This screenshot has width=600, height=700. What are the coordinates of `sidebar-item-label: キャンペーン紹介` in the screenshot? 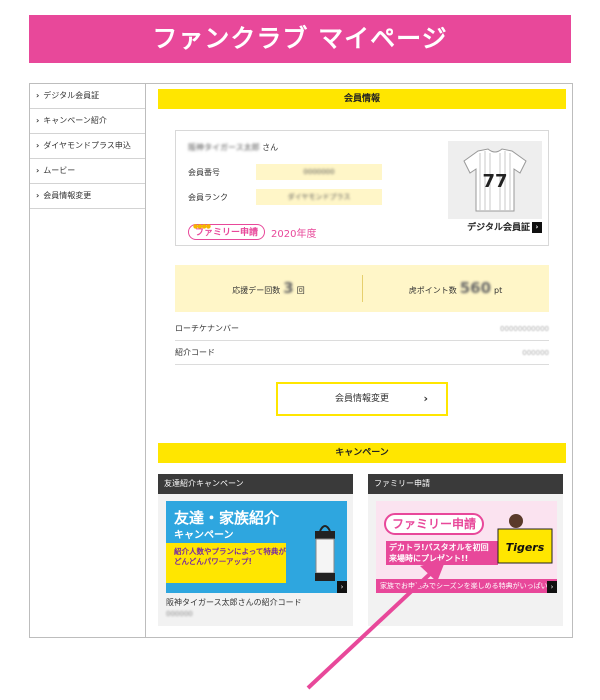 It's located at (75, 120).